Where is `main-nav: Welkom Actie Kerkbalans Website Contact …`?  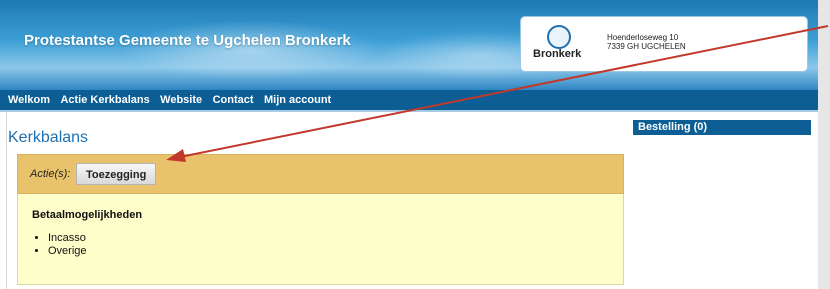 main-nav: Welkom Actie Kerkbalans Website Contact … is located at coordinates (409, 101).